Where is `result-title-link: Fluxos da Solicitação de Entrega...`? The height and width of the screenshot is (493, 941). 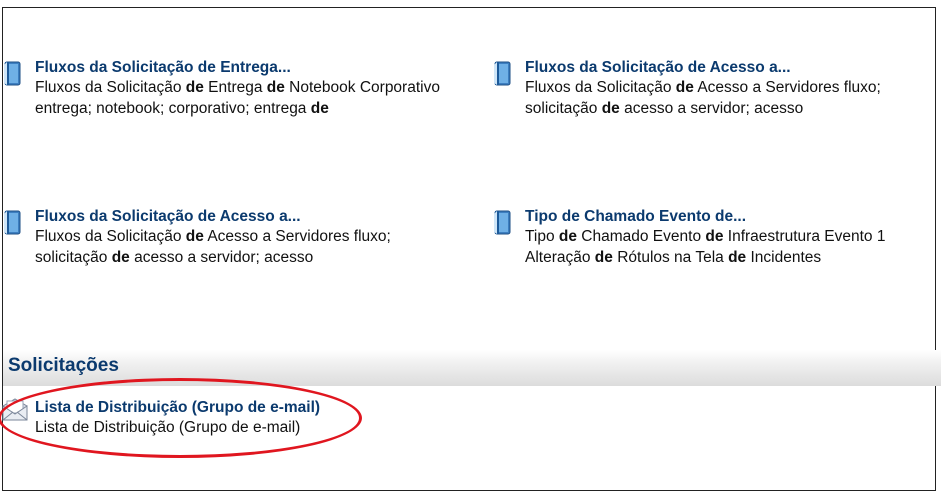 result-title-link: Fluxos da Solicitação de Entrega... is located at coordinates (237, 67).